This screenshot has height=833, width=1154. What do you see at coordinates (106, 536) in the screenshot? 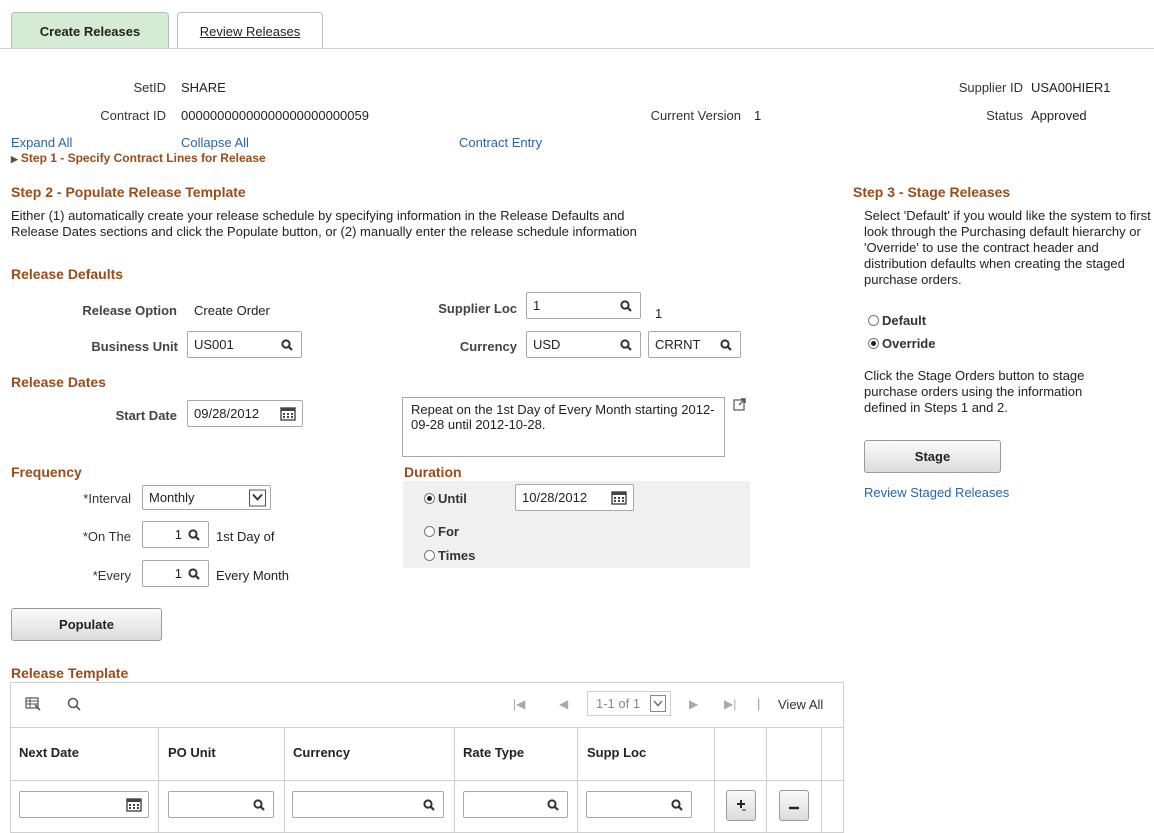
I see `on-the-label: *On The` at bounding box center [106, 536].